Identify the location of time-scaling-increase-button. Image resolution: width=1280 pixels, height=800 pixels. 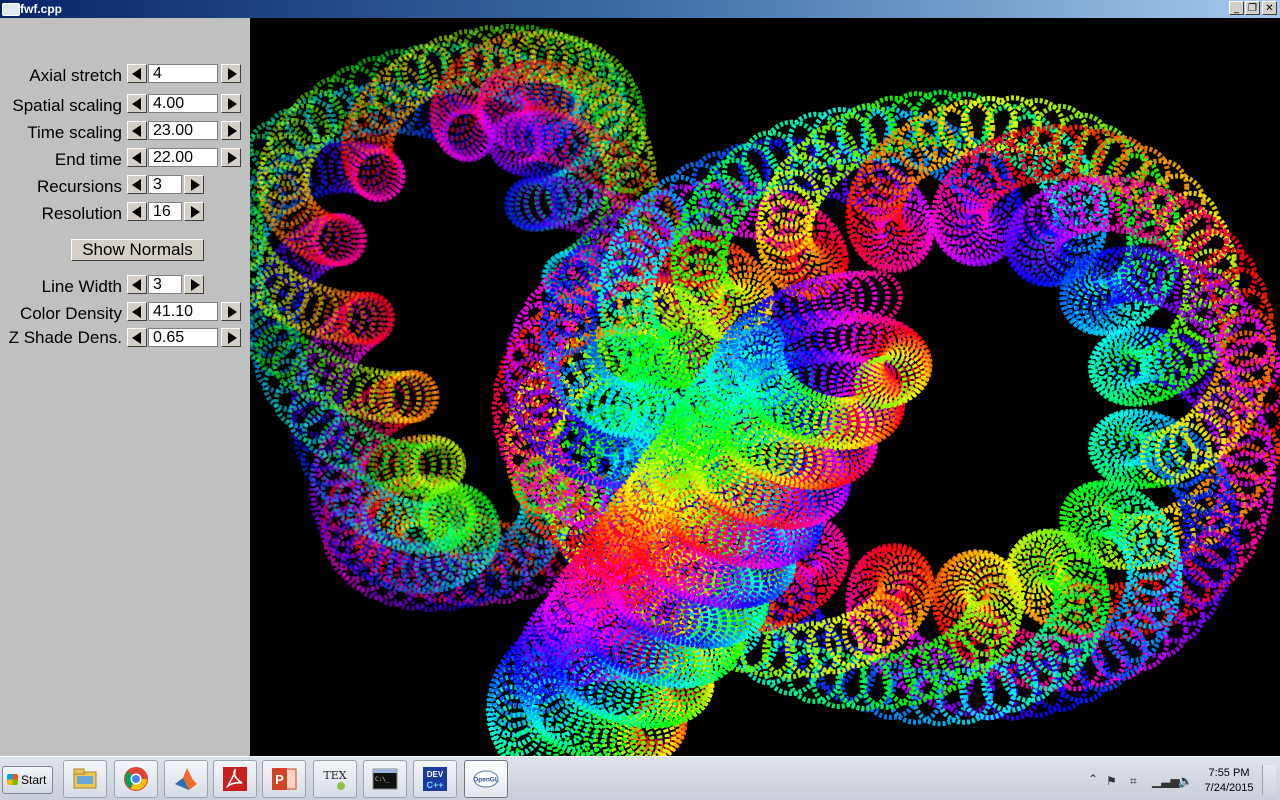
(231, 130).